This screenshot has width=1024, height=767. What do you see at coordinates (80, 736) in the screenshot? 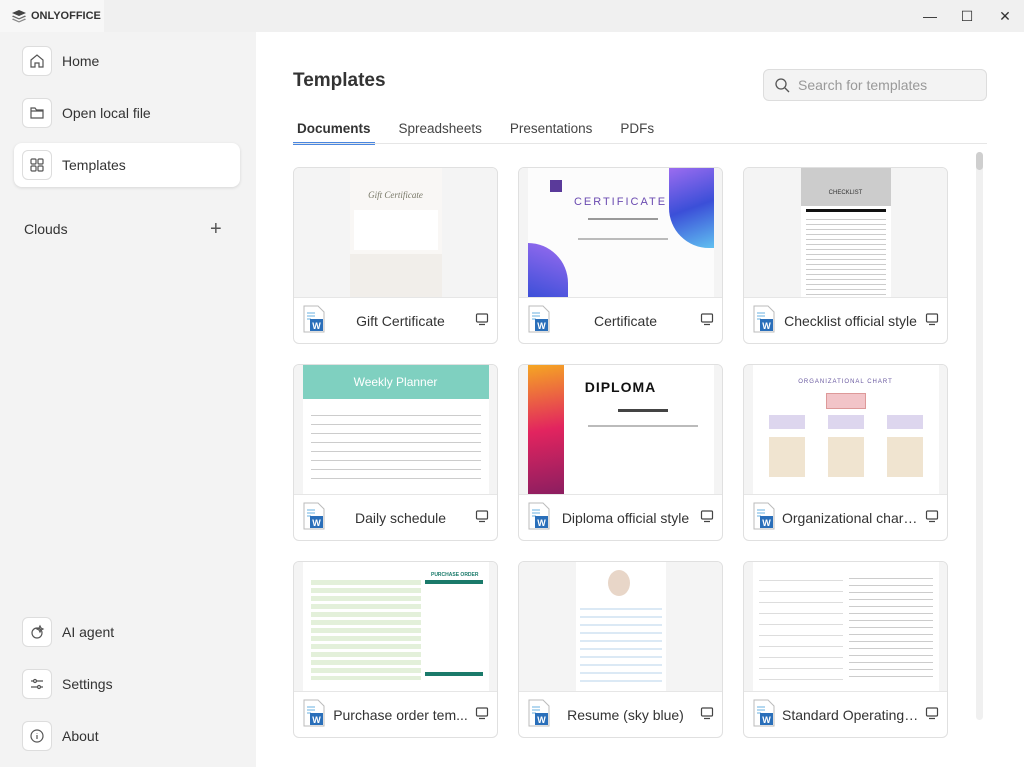
I see `sidebar-item-label: About` at bounding box center [80, 736].